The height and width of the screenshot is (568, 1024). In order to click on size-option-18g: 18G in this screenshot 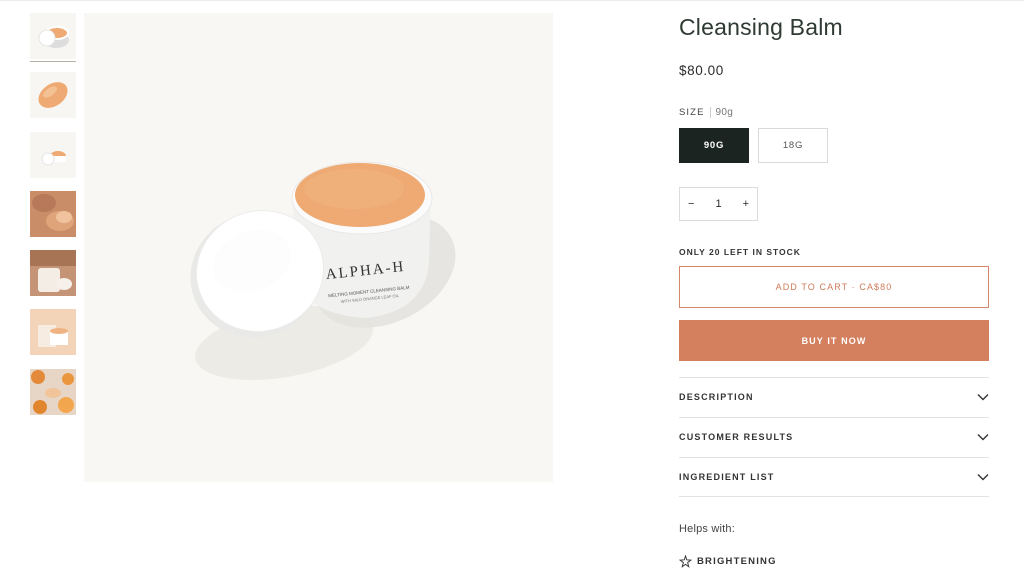, I will do `click(793, 145)`.